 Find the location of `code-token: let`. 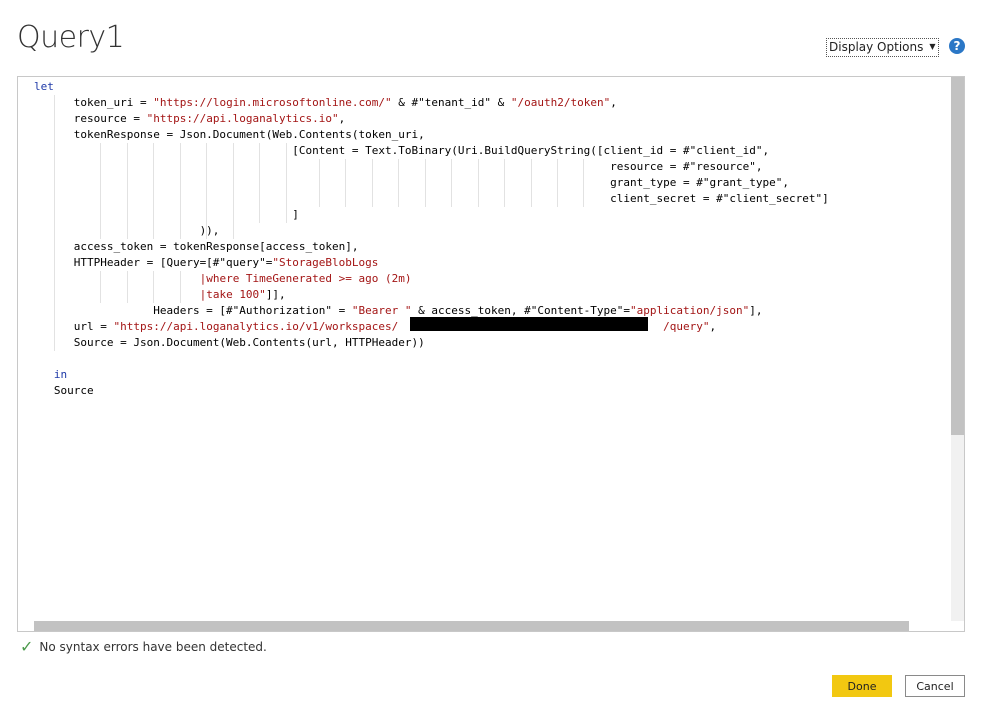

code-token: let is located at coordinates (44, 86).